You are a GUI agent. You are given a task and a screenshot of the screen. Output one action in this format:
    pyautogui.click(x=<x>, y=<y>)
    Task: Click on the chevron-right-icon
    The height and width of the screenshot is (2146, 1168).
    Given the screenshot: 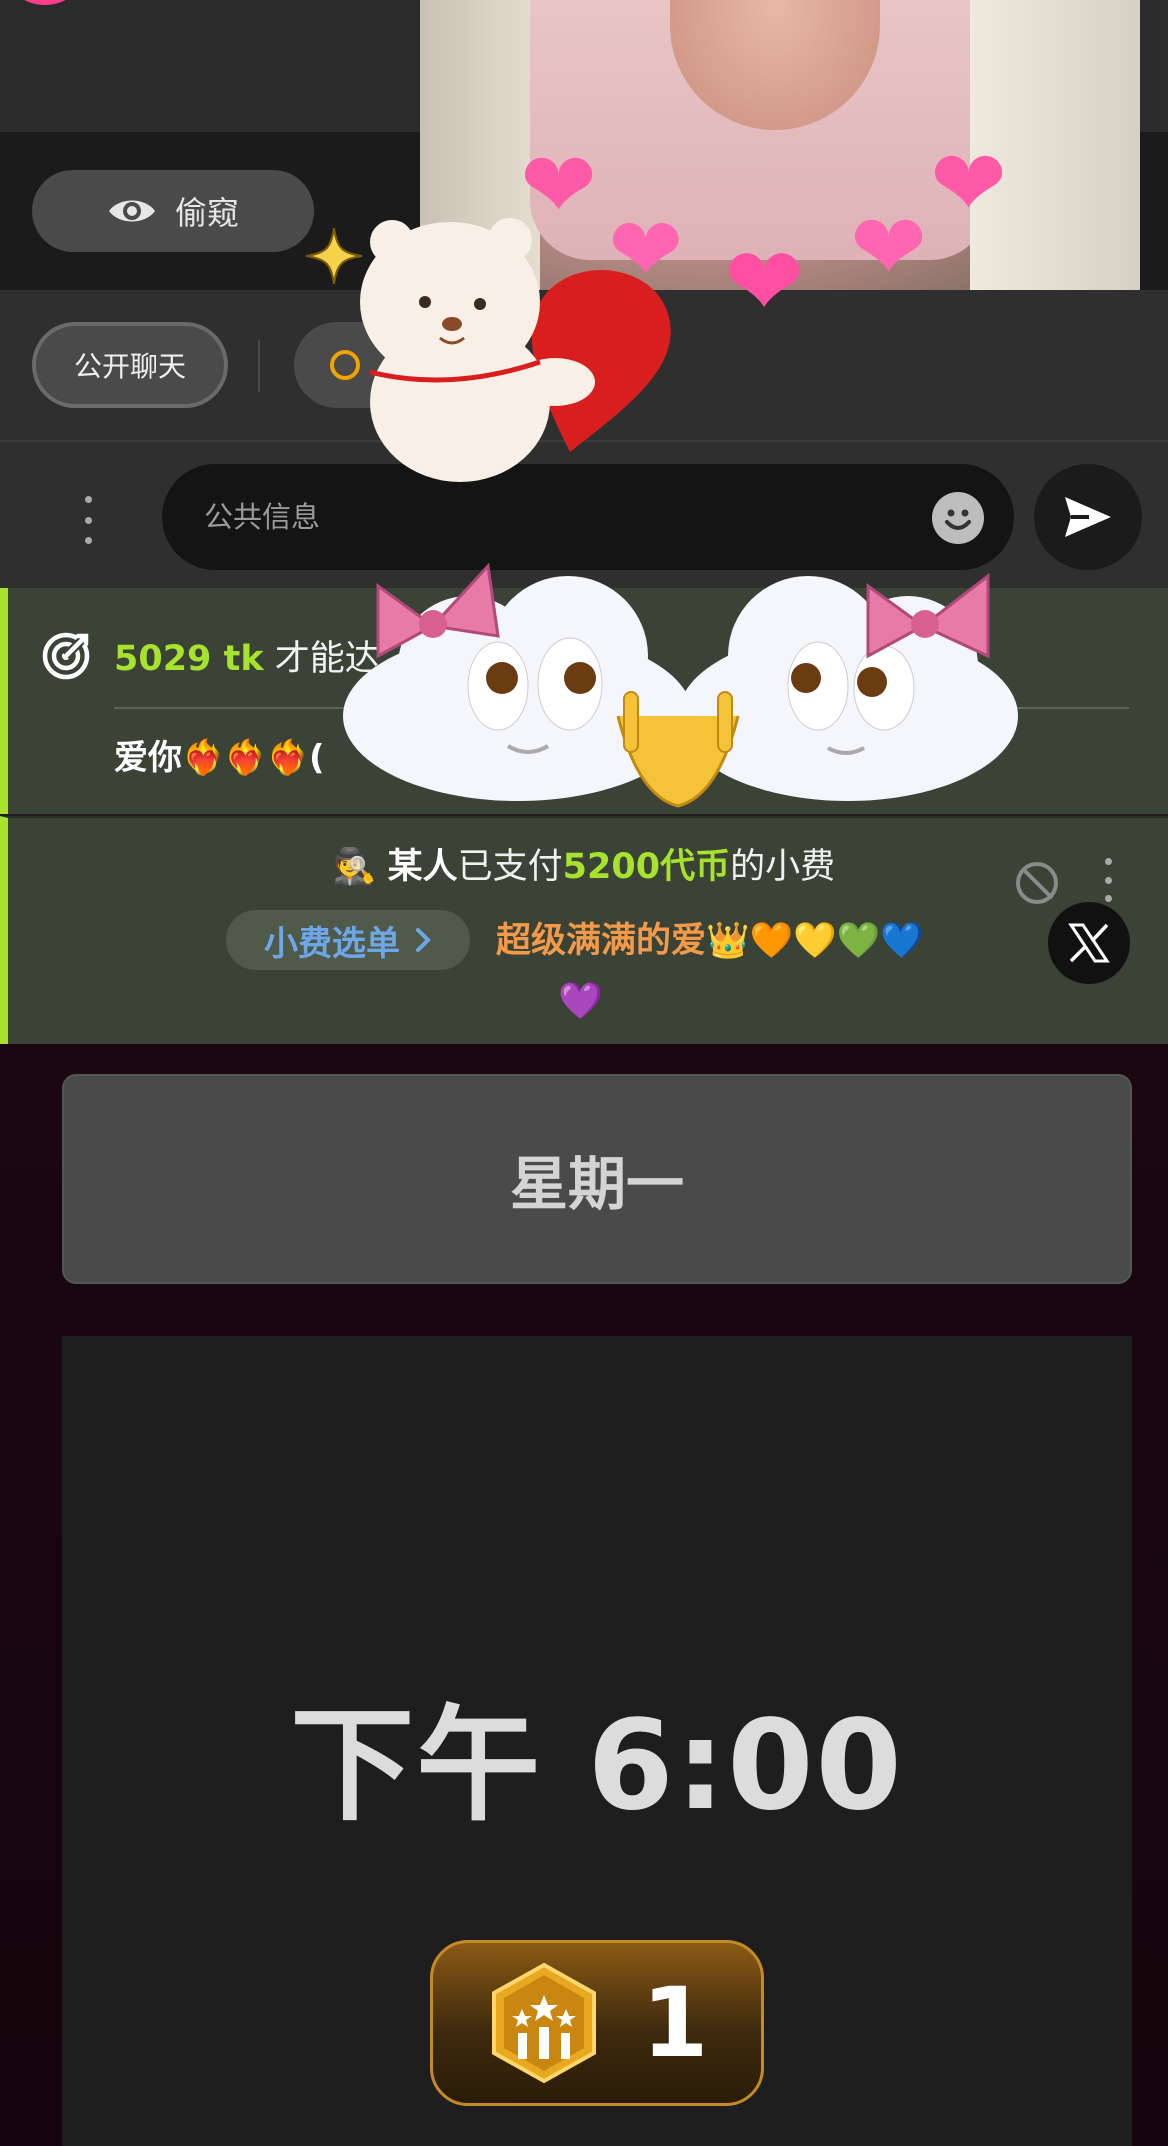 What is the action you would take?
    pyautogui.click(x=423, y=940)
    